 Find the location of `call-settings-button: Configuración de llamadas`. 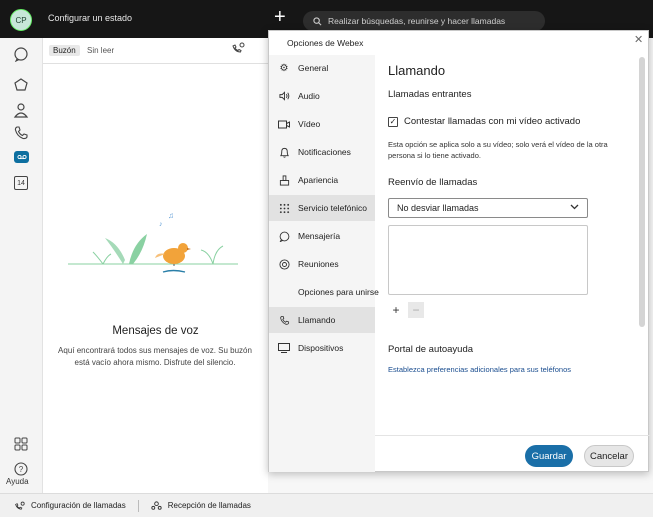

call-settings-button: Configuración de llamadas is located at coordinates (70, 506).